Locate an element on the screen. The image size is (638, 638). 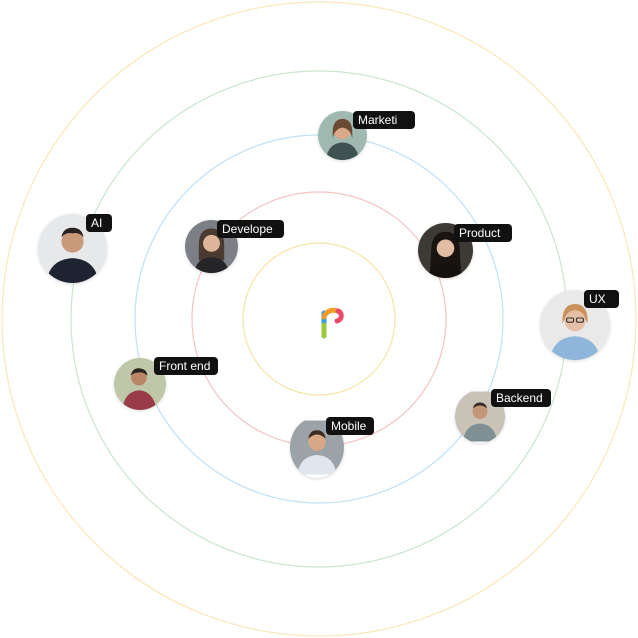
role-label: Front end is located at coordinates (186, 366).